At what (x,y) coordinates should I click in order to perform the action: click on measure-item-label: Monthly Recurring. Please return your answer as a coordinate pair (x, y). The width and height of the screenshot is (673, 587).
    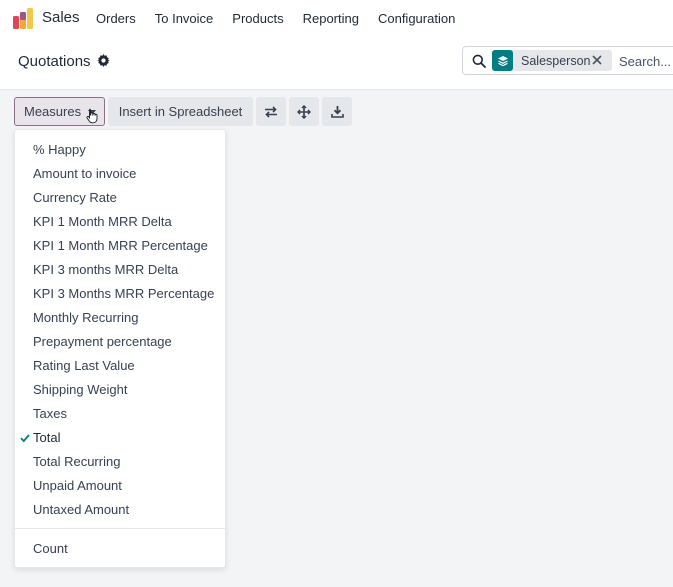
    Looking at the image, I should click on (86, 317).